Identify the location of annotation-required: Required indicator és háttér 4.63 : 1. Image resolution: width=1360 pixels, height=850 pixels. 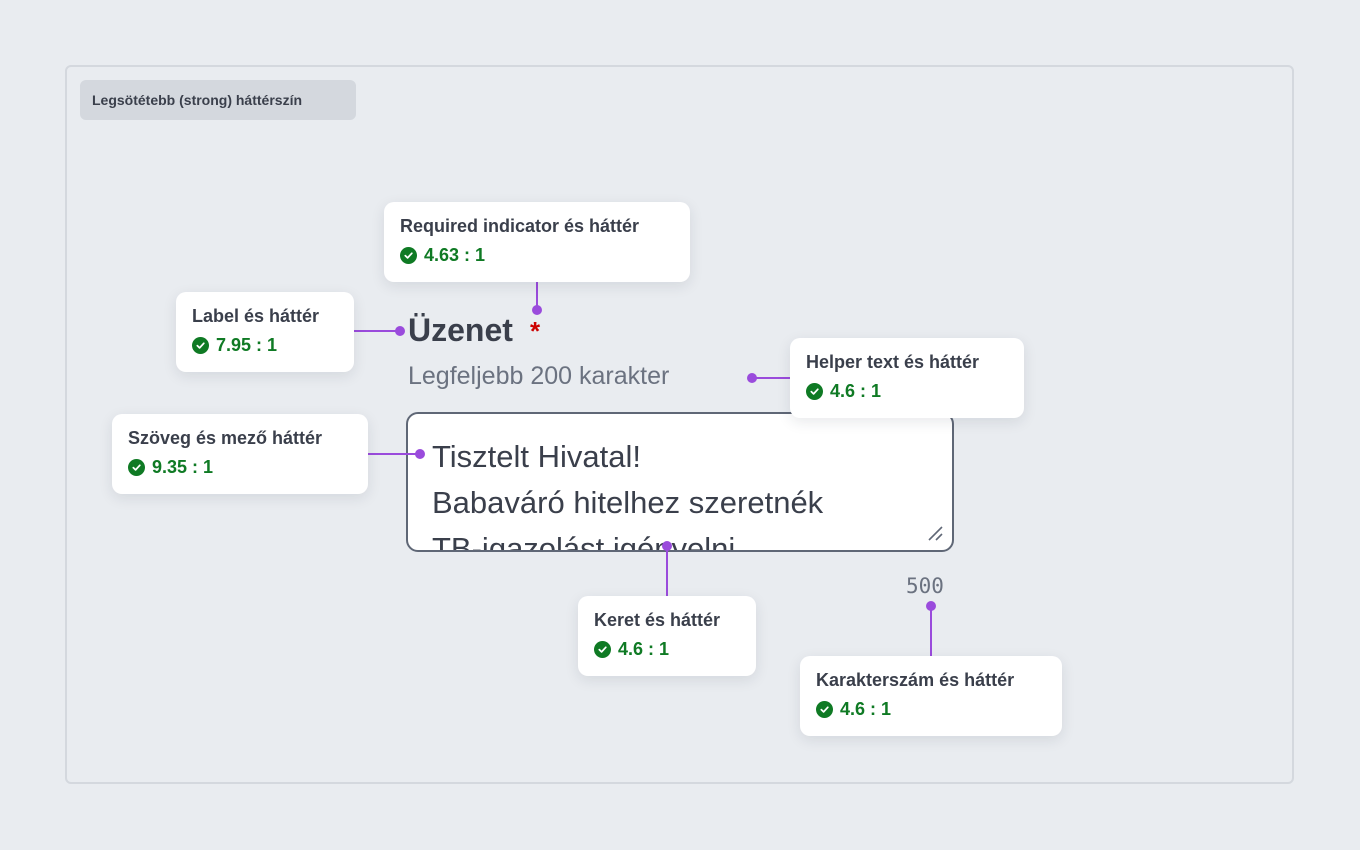
(537, 242).